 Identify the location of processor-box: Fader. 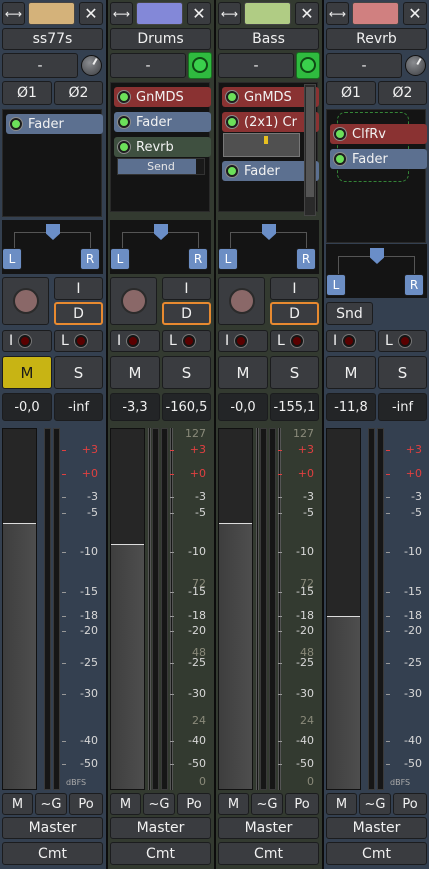
(52, 163).